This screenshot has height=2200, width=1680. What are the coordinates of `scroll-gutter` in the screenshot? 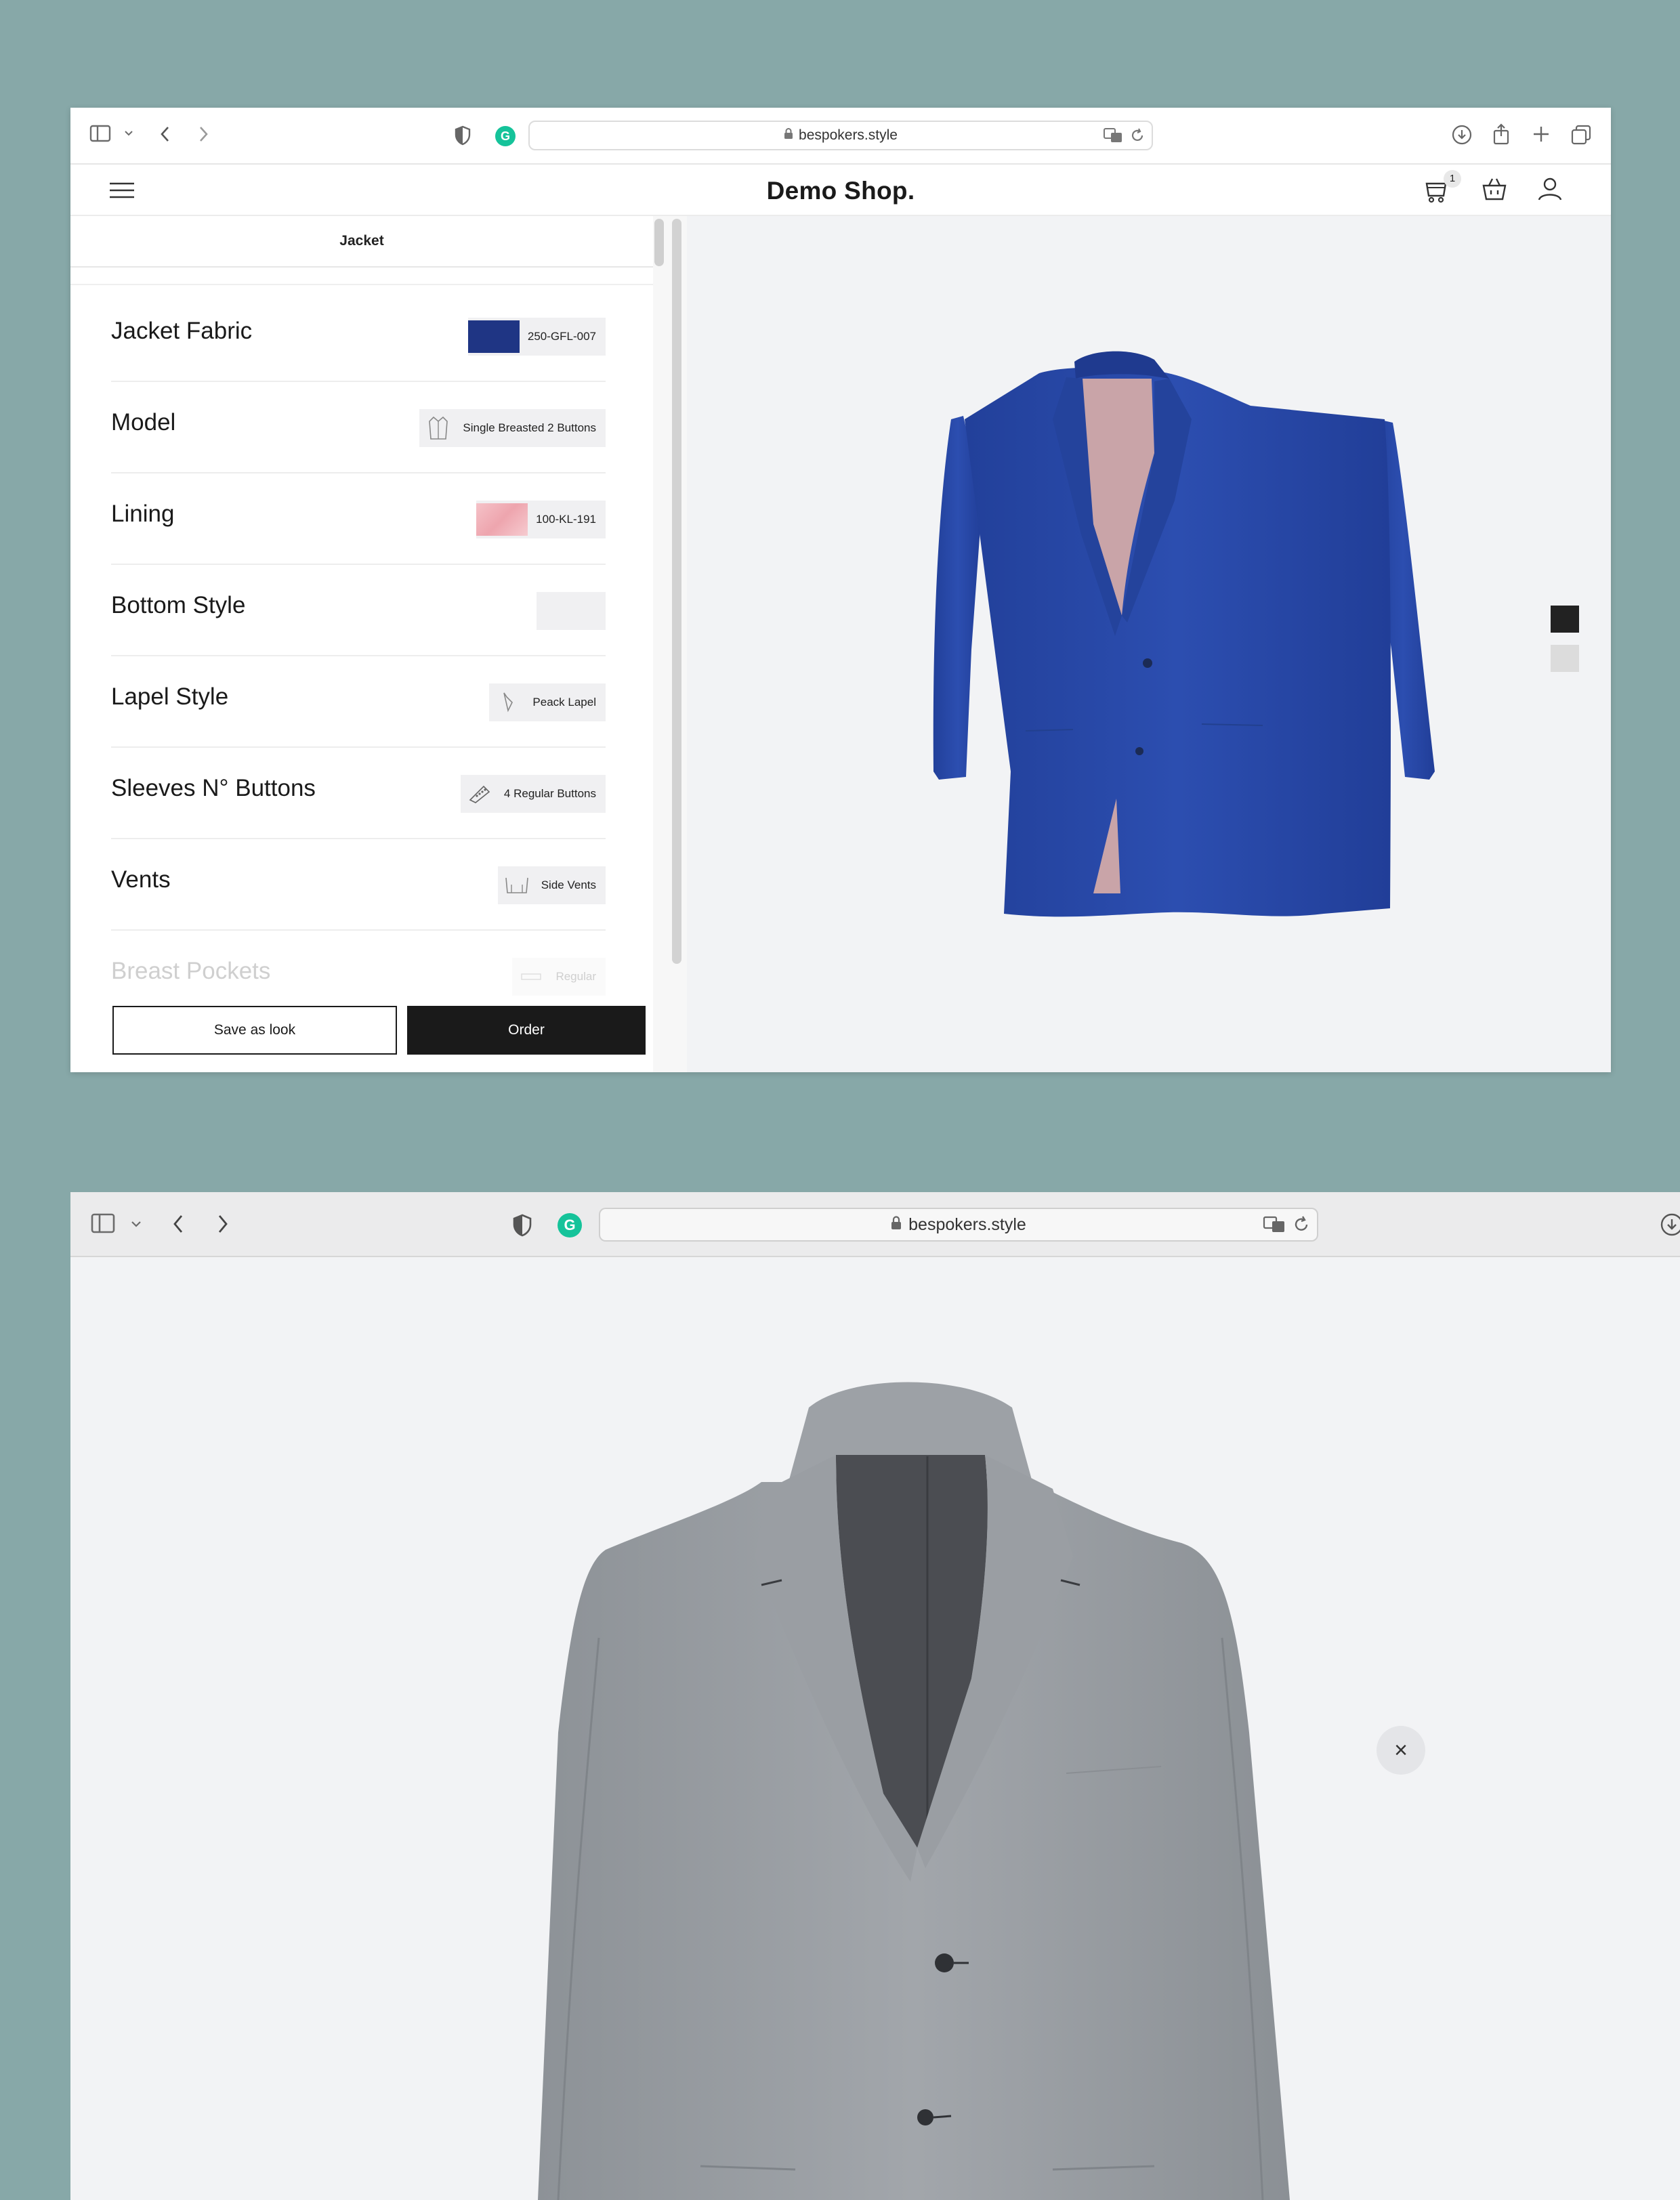 It's located at (670, 644).